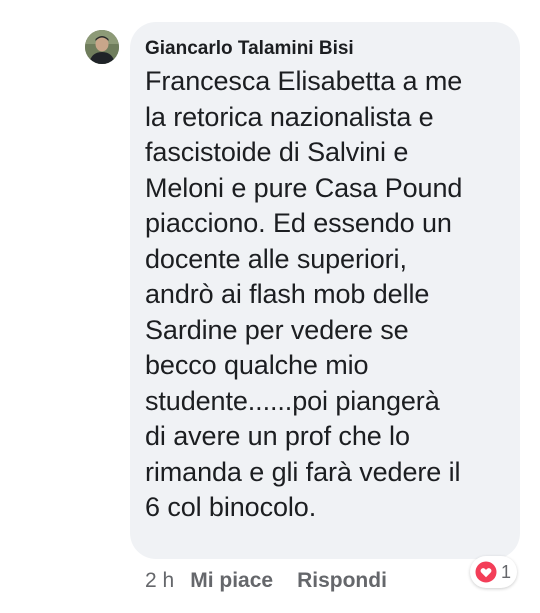 The image size is (540, 613). What do you see at coordinates (159, 581) in the screenshot?
I see `timestamp: 2 h` at bounding box center [159, 581].